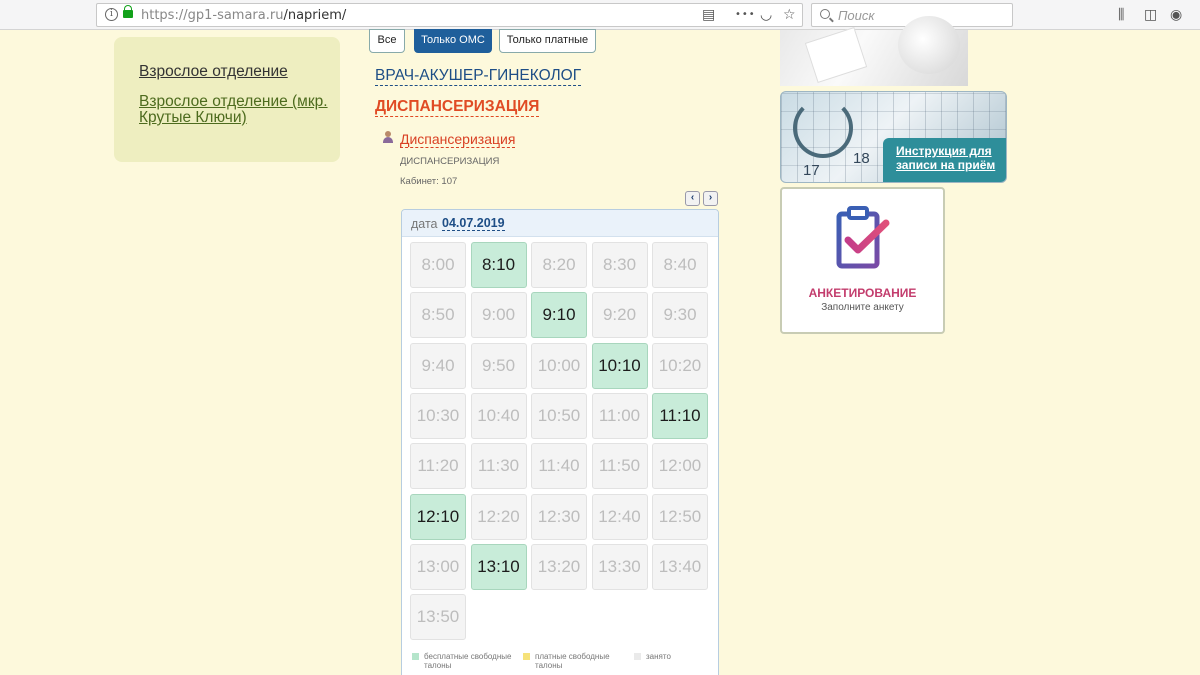 Image resolution: width=1200 pixels, height=675 pixels. Describe the element at coordinates (438, 466) in the screenshot. I see `time-slot: 11:20` at that location.